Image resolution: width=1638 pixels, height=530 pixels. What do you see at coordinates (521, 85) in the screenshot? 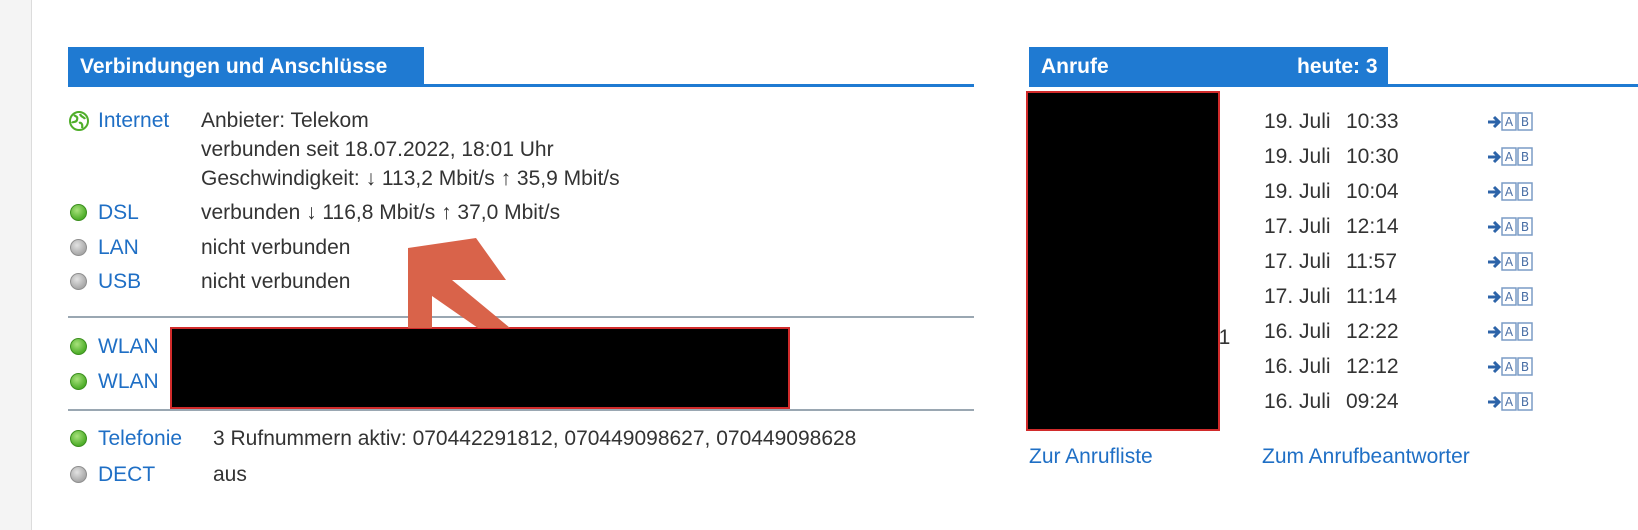
I see `connections-header-line` at bounding box center [521, 85].